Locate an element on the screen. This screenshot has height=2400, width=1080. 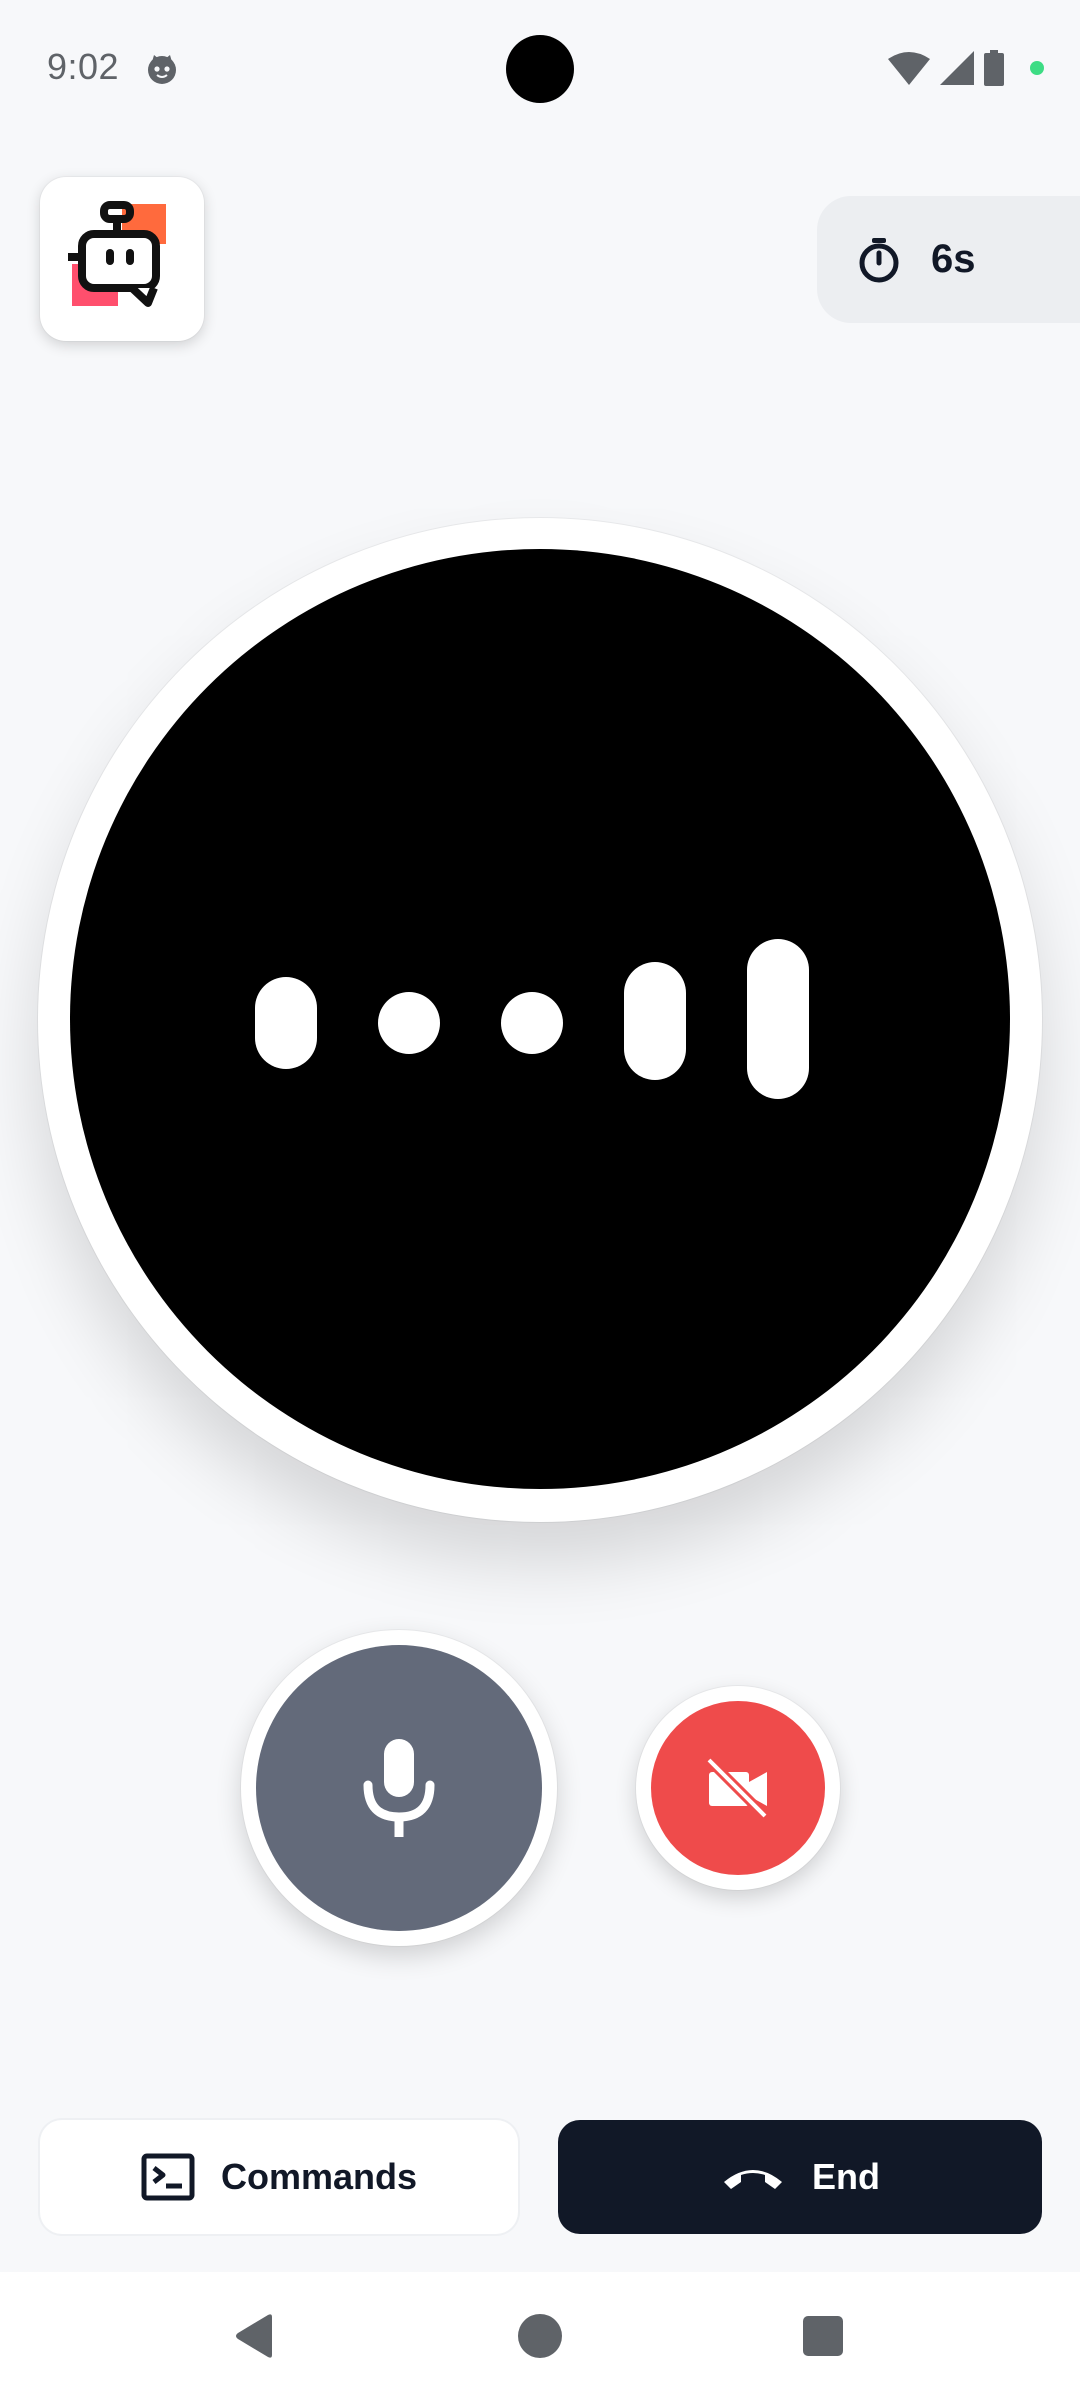
app-logo is located at coordinates (122, 259).